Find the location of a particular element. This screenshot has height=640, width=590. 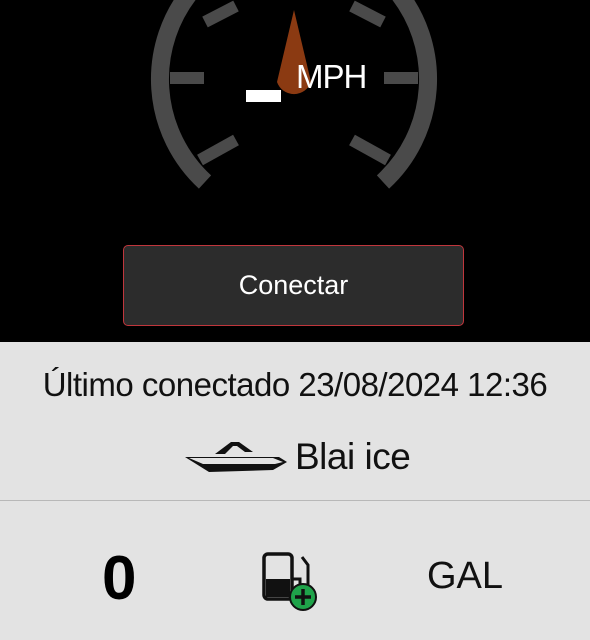

boat-name: Blai ice is located at coordinates (353, 456).